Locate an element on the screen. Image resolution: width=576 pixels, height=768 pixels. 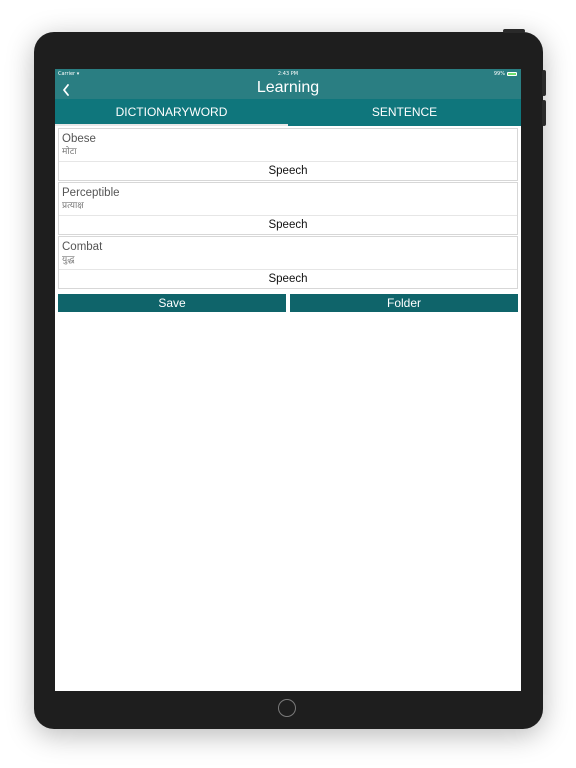
list-item: Combat युद्ध Speech is located at coordinates (288, 262).